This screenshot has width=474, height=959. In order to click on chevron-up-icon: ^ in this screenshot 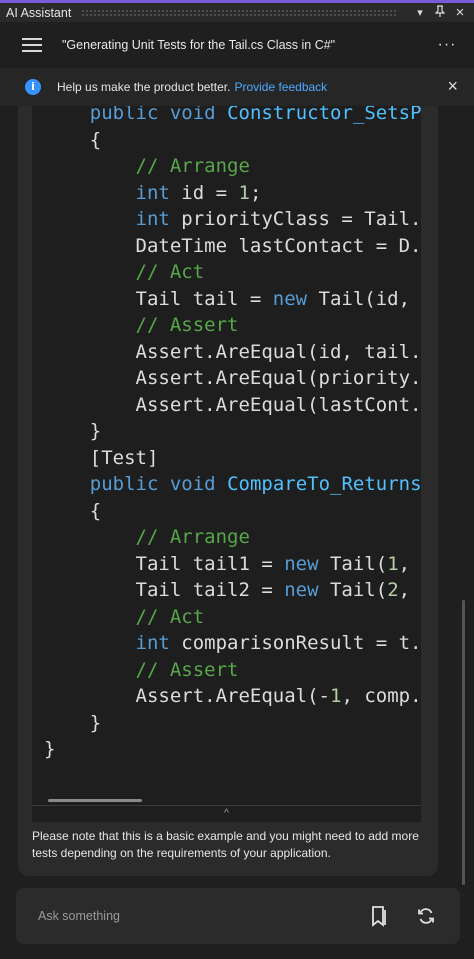, I will do `click(226, 813)`.